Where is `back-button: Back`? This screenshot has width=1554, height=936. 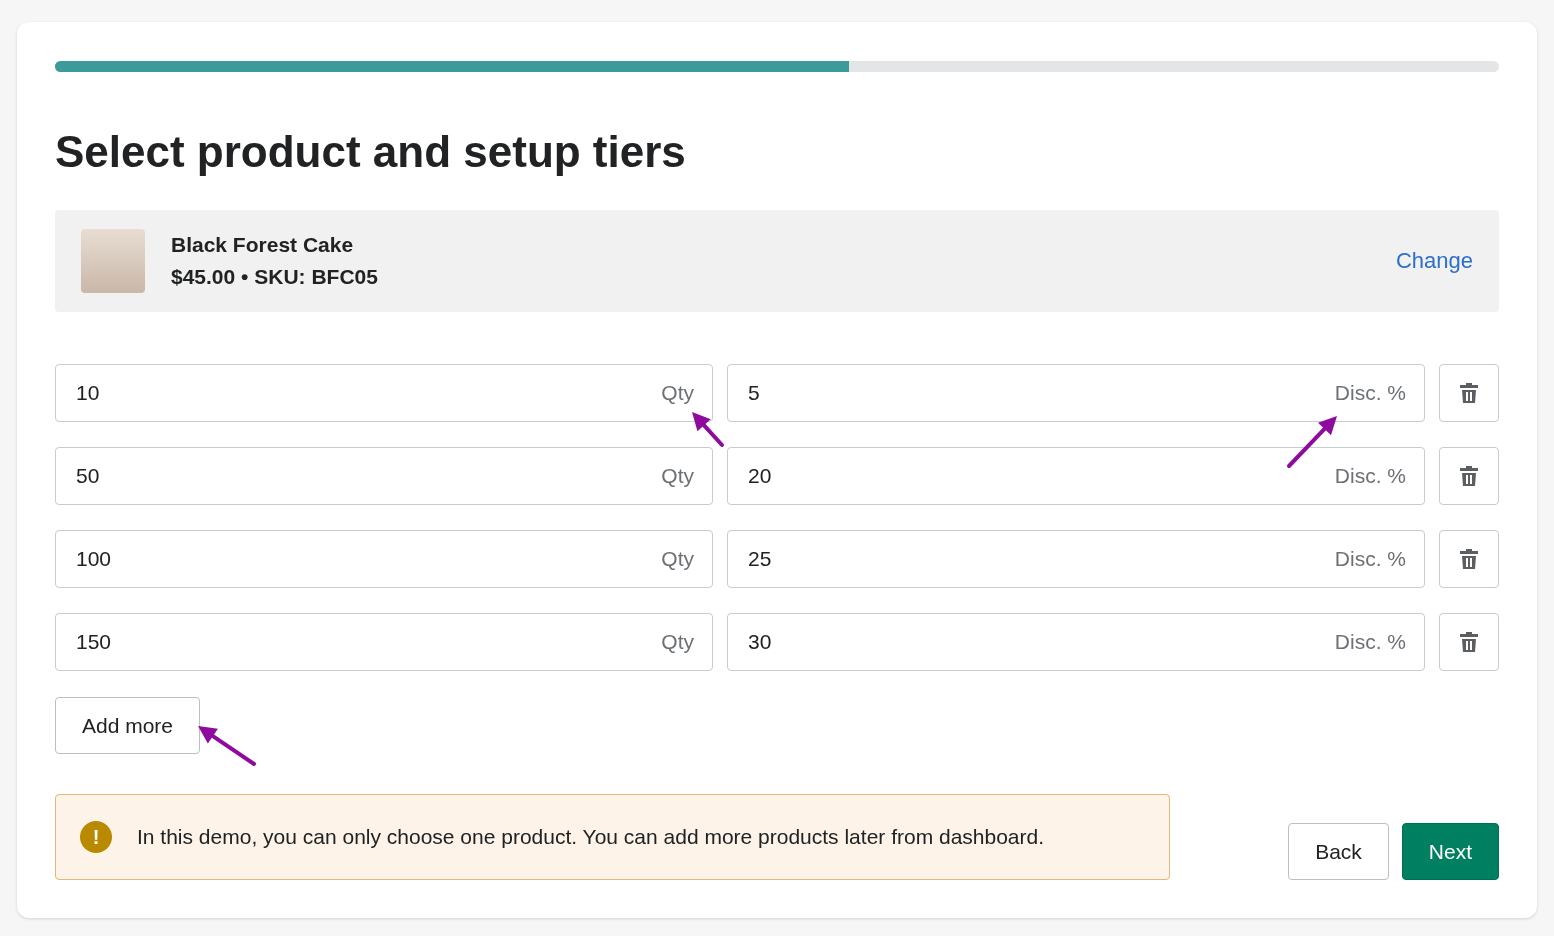
back-button: Back is located at coordinates (1338, 851).